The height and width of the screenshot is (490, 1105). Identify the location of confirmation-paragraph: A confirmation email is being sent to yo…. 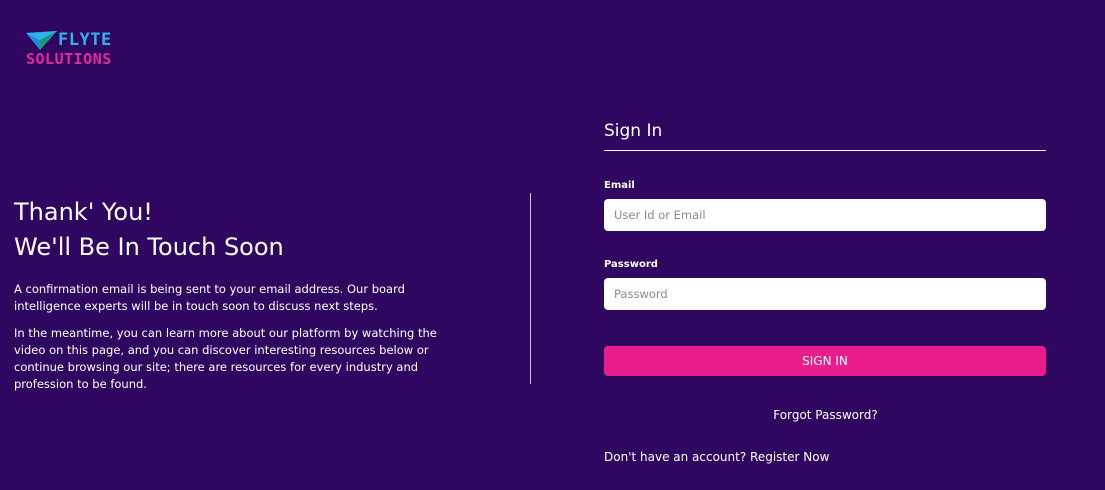
(209, 297).